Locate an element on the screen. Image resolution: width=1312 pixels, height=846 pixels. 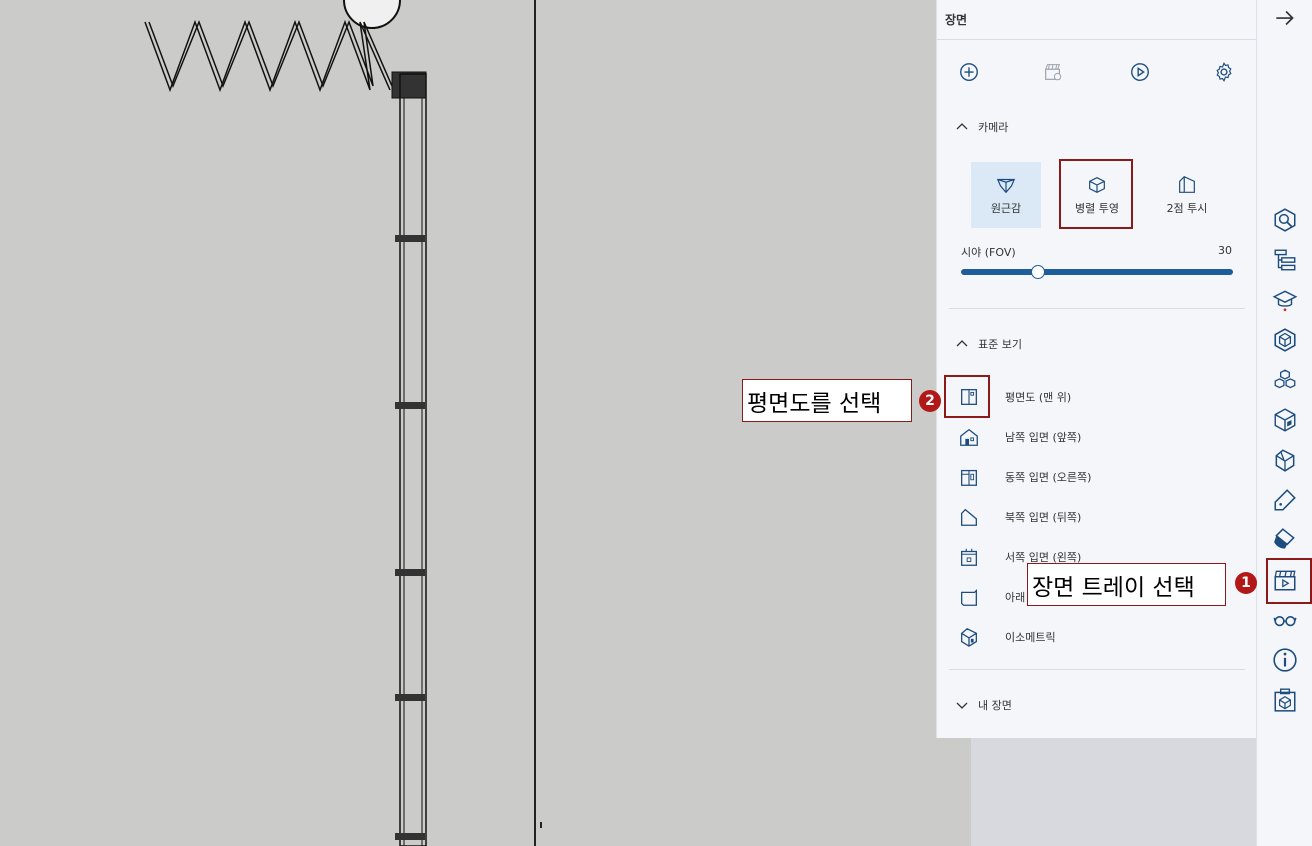
camera-section-header: 카메라 is located at coordinates (981, 127).